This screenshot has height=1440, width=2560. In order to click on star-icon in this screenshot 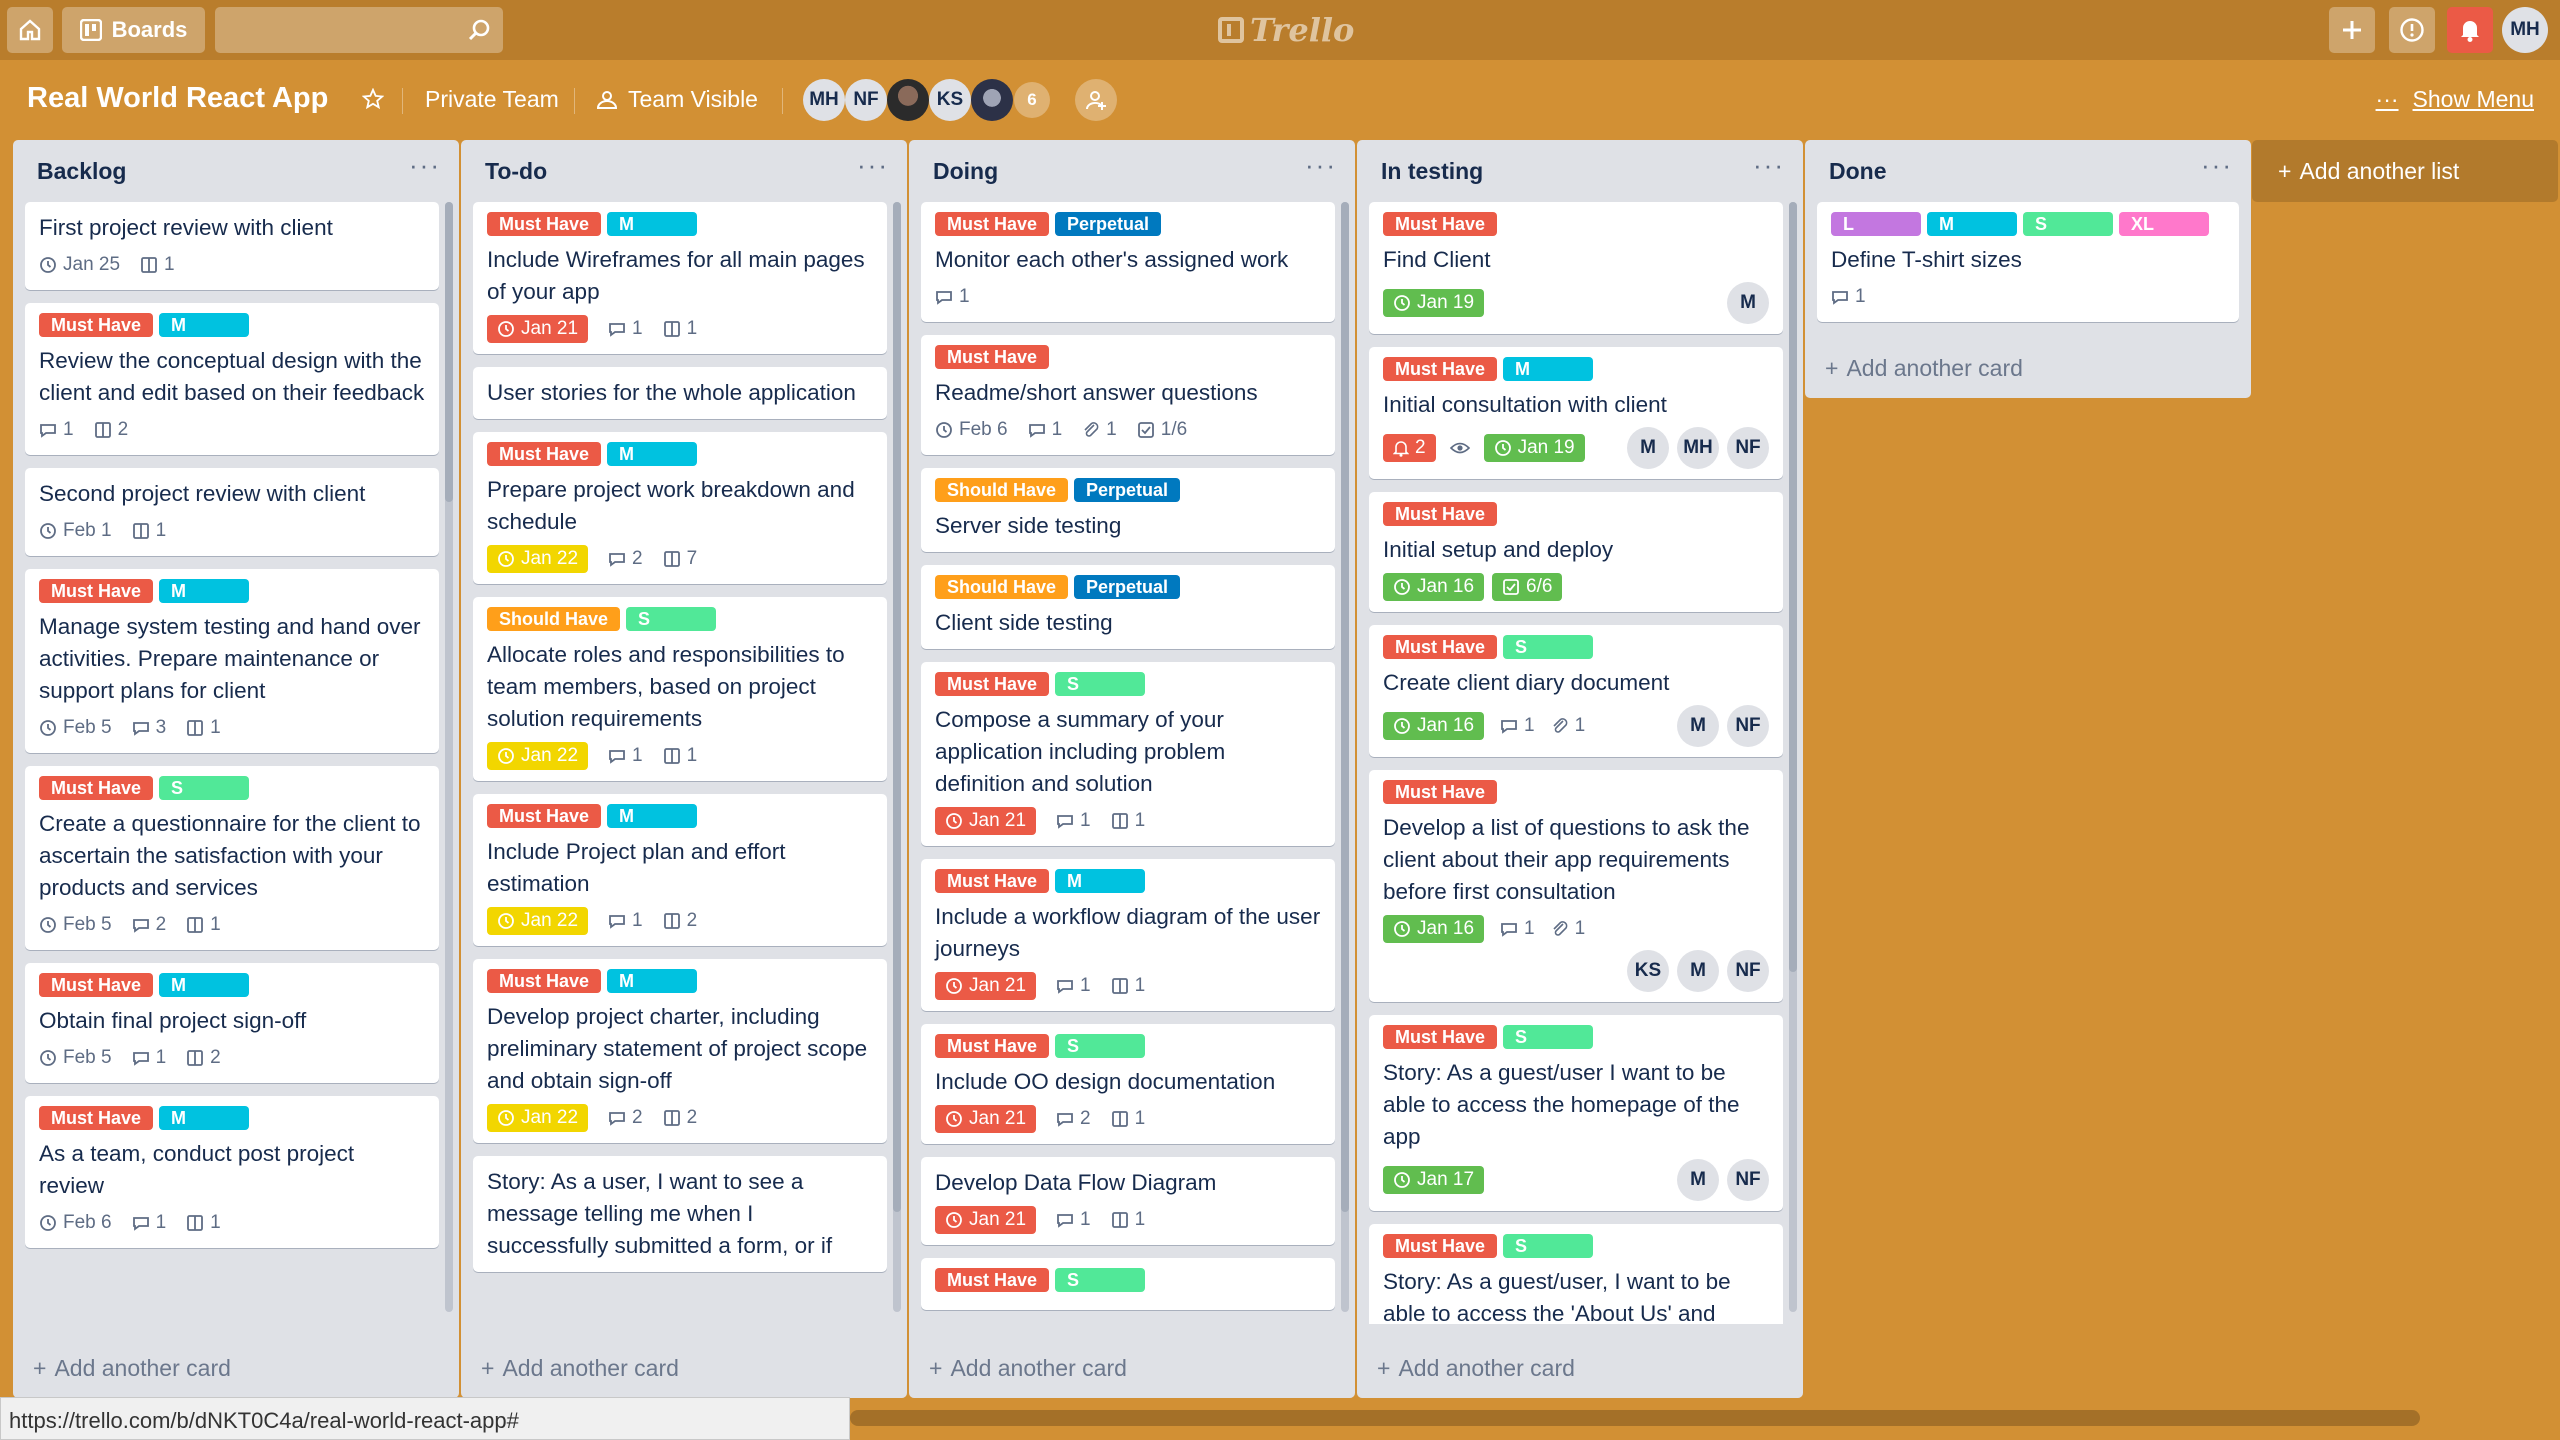, I will do `click(373, 99)`.